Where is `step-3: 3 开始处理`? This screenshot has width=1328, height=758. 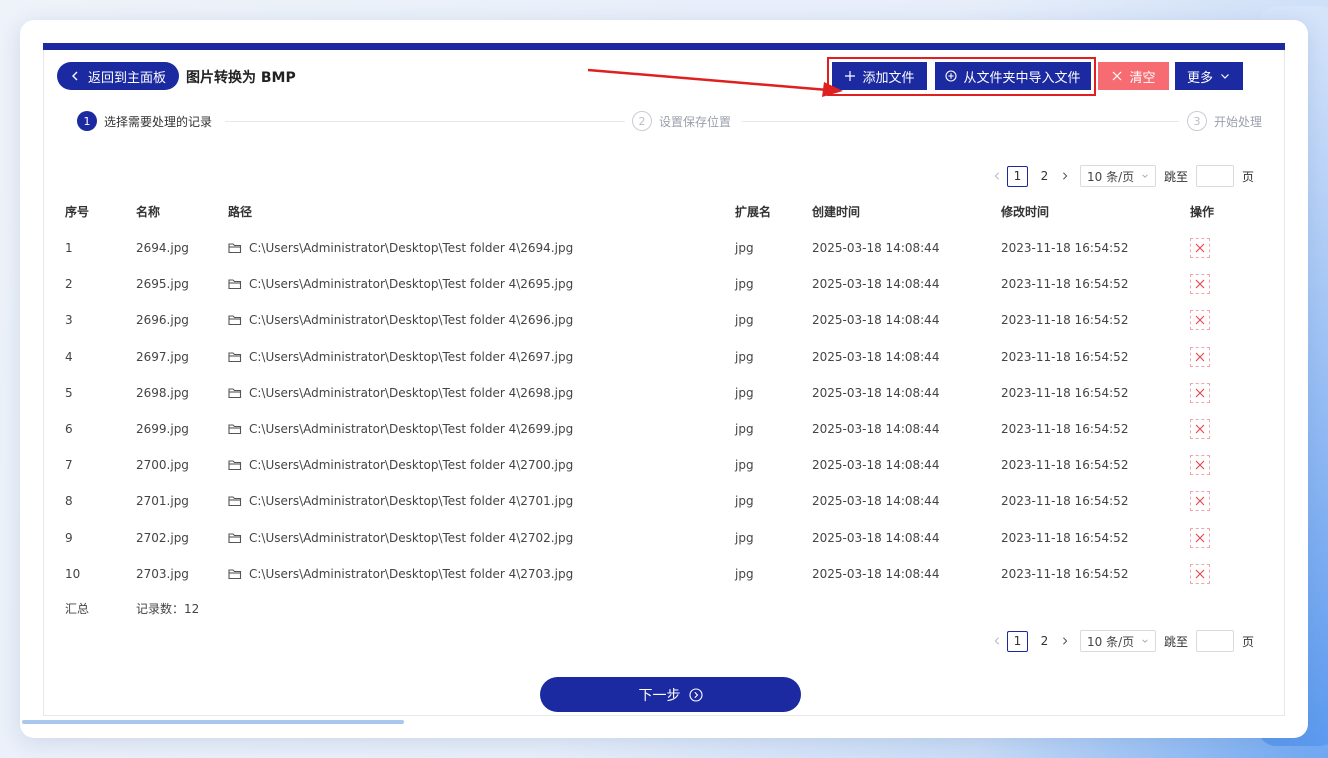 step-3: 3 开始处理 is located at coordinates (1224, 121).